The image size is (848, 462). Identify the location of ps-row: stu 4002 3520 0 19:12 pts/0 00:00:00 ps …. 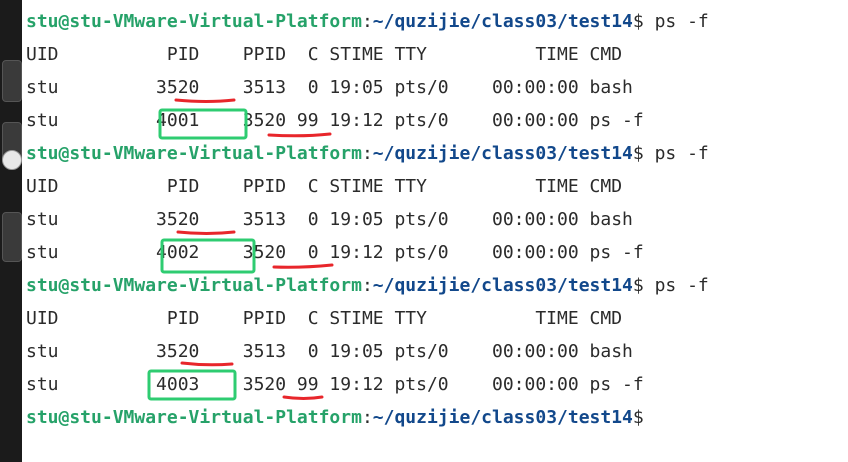
(335, 252).